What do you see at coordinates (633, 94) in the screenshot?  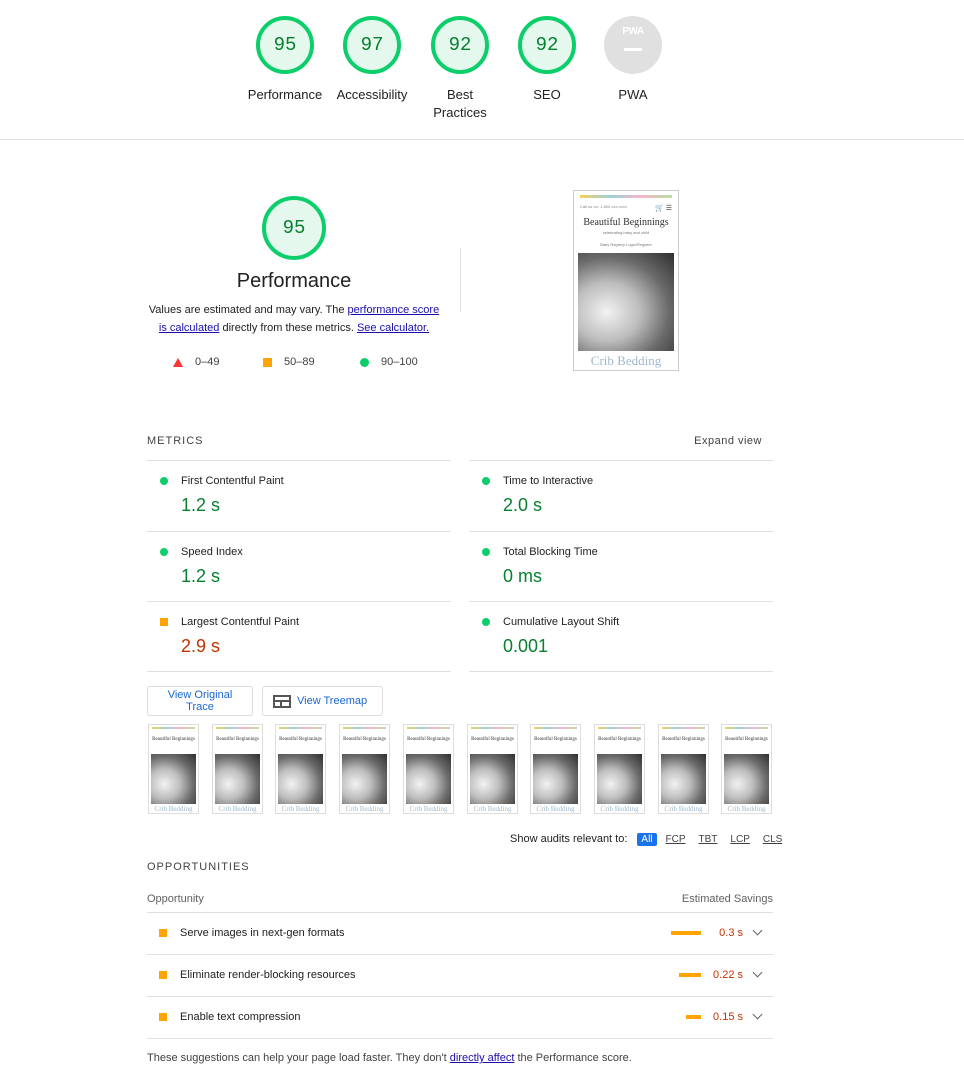 I see `gauge-label: PWA` at bounding box center [633, 94].